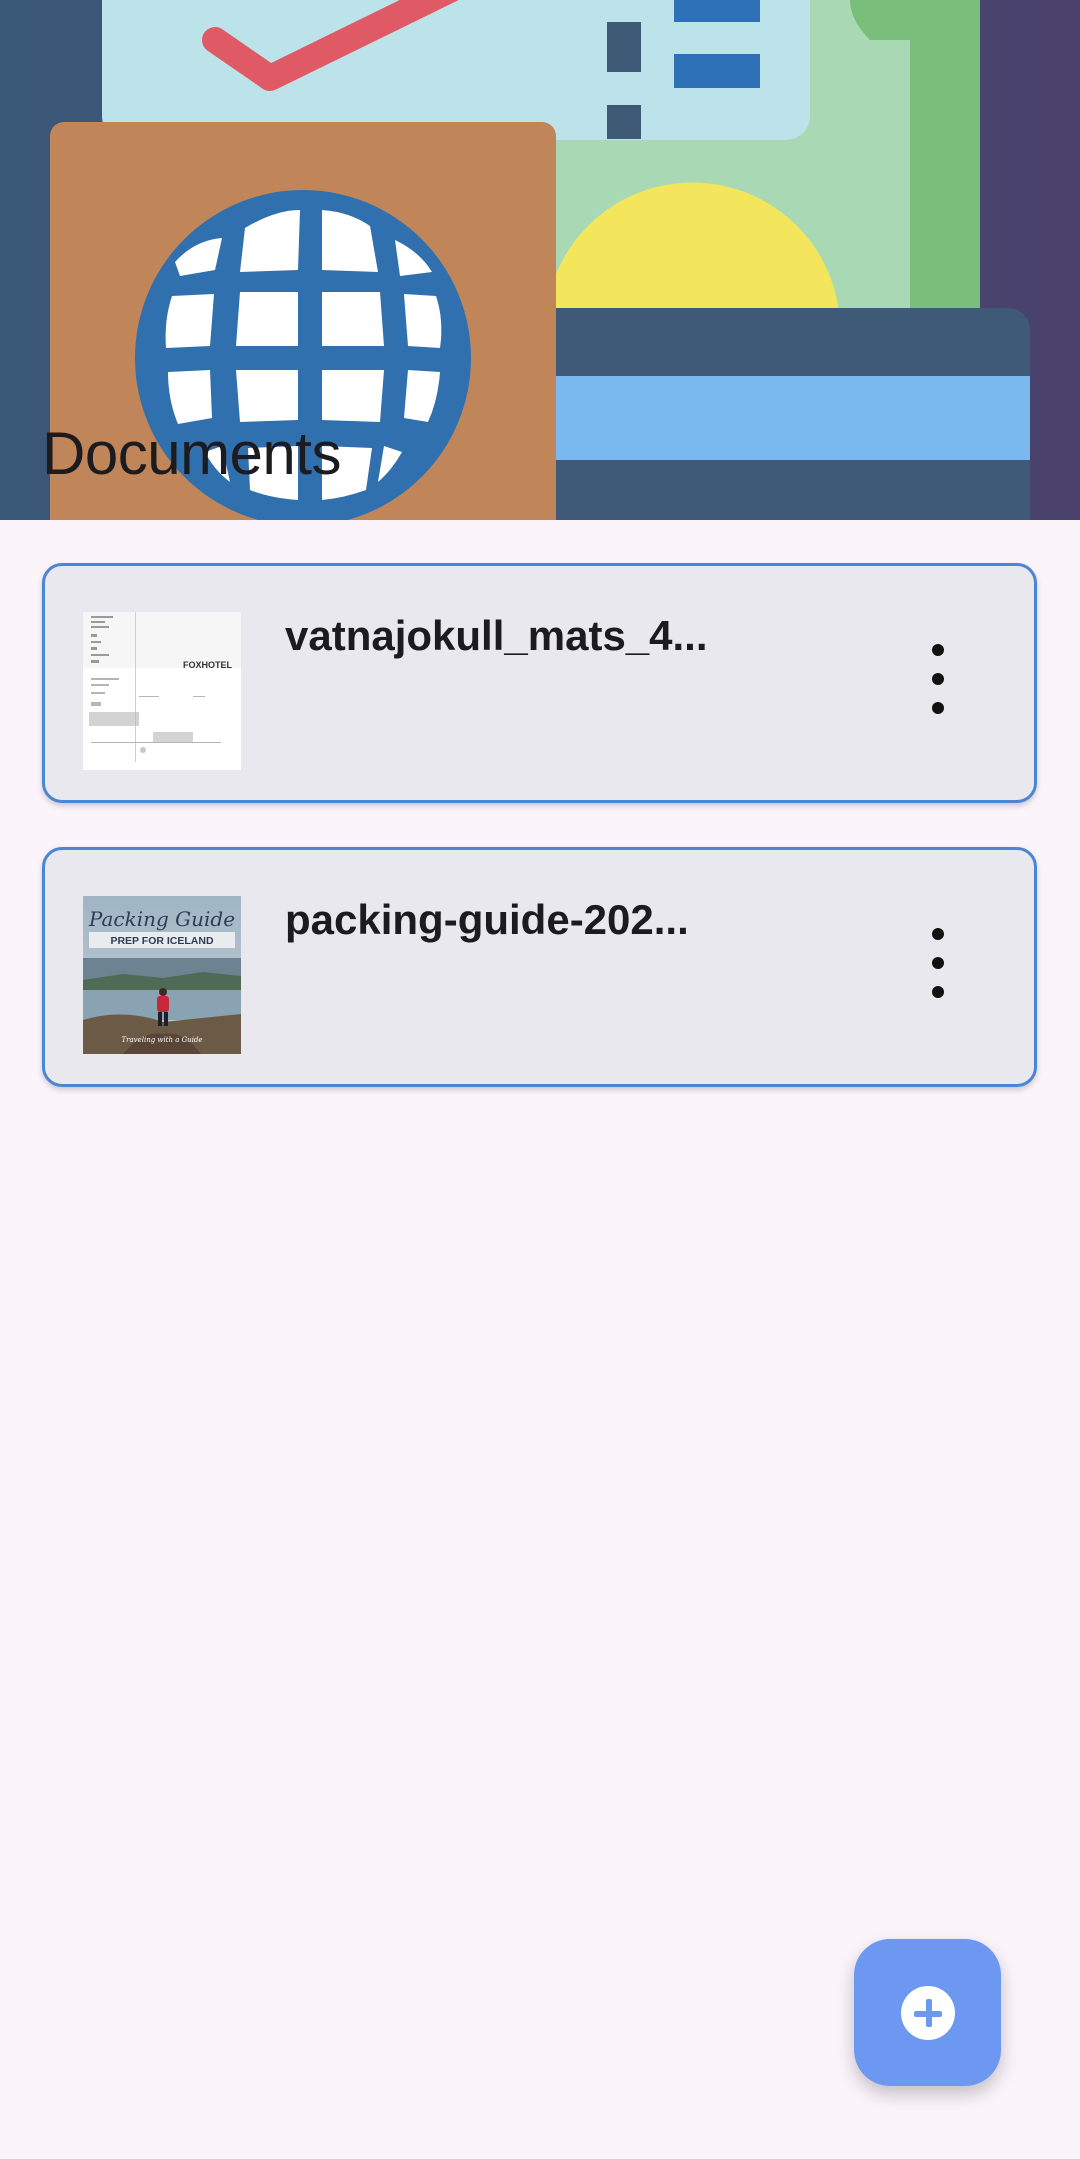  I want to click on add-circle-icon, so click(927, 2012).